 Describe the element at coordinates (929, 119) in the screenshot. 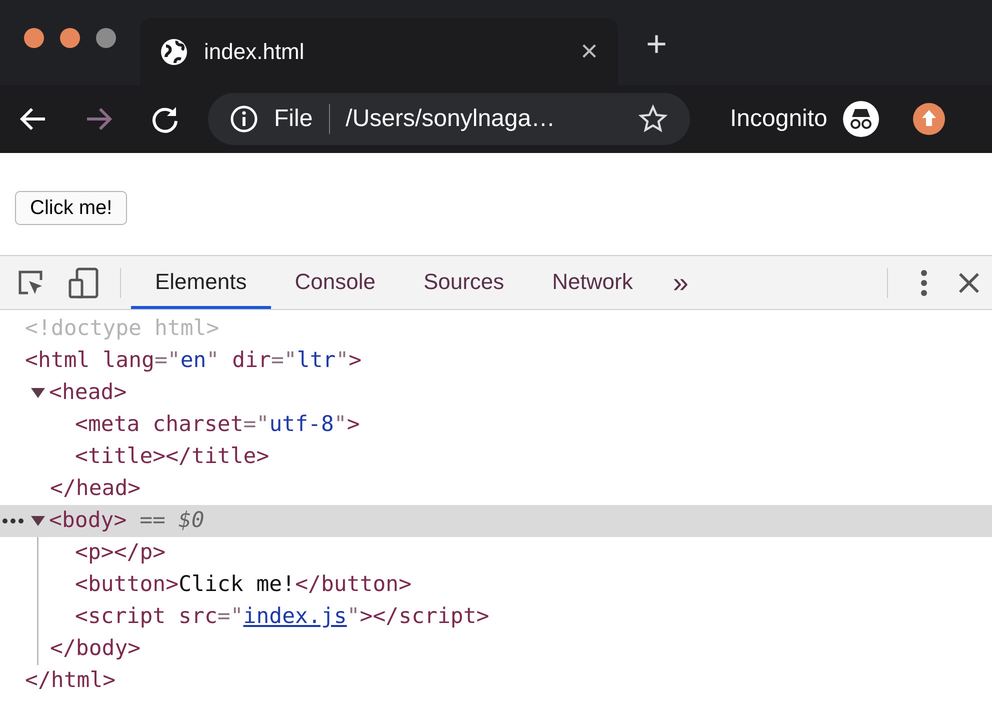

I see `update-icon` at that location.